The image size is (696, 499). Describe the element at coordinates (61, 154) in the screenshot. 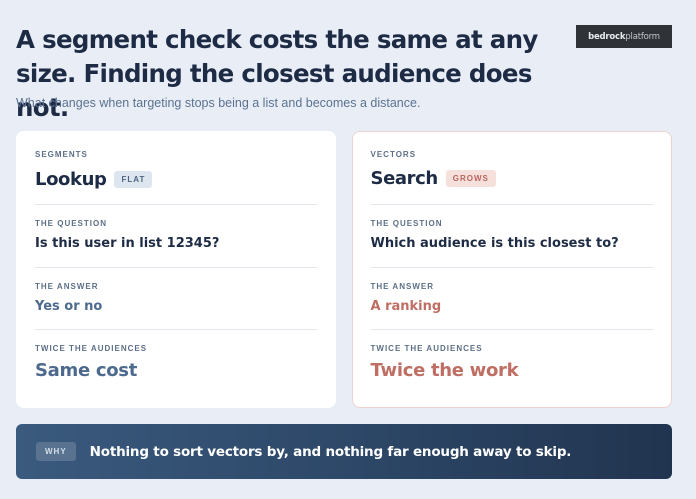

I see `card-eyebrow: SEGMENTS` at that location.